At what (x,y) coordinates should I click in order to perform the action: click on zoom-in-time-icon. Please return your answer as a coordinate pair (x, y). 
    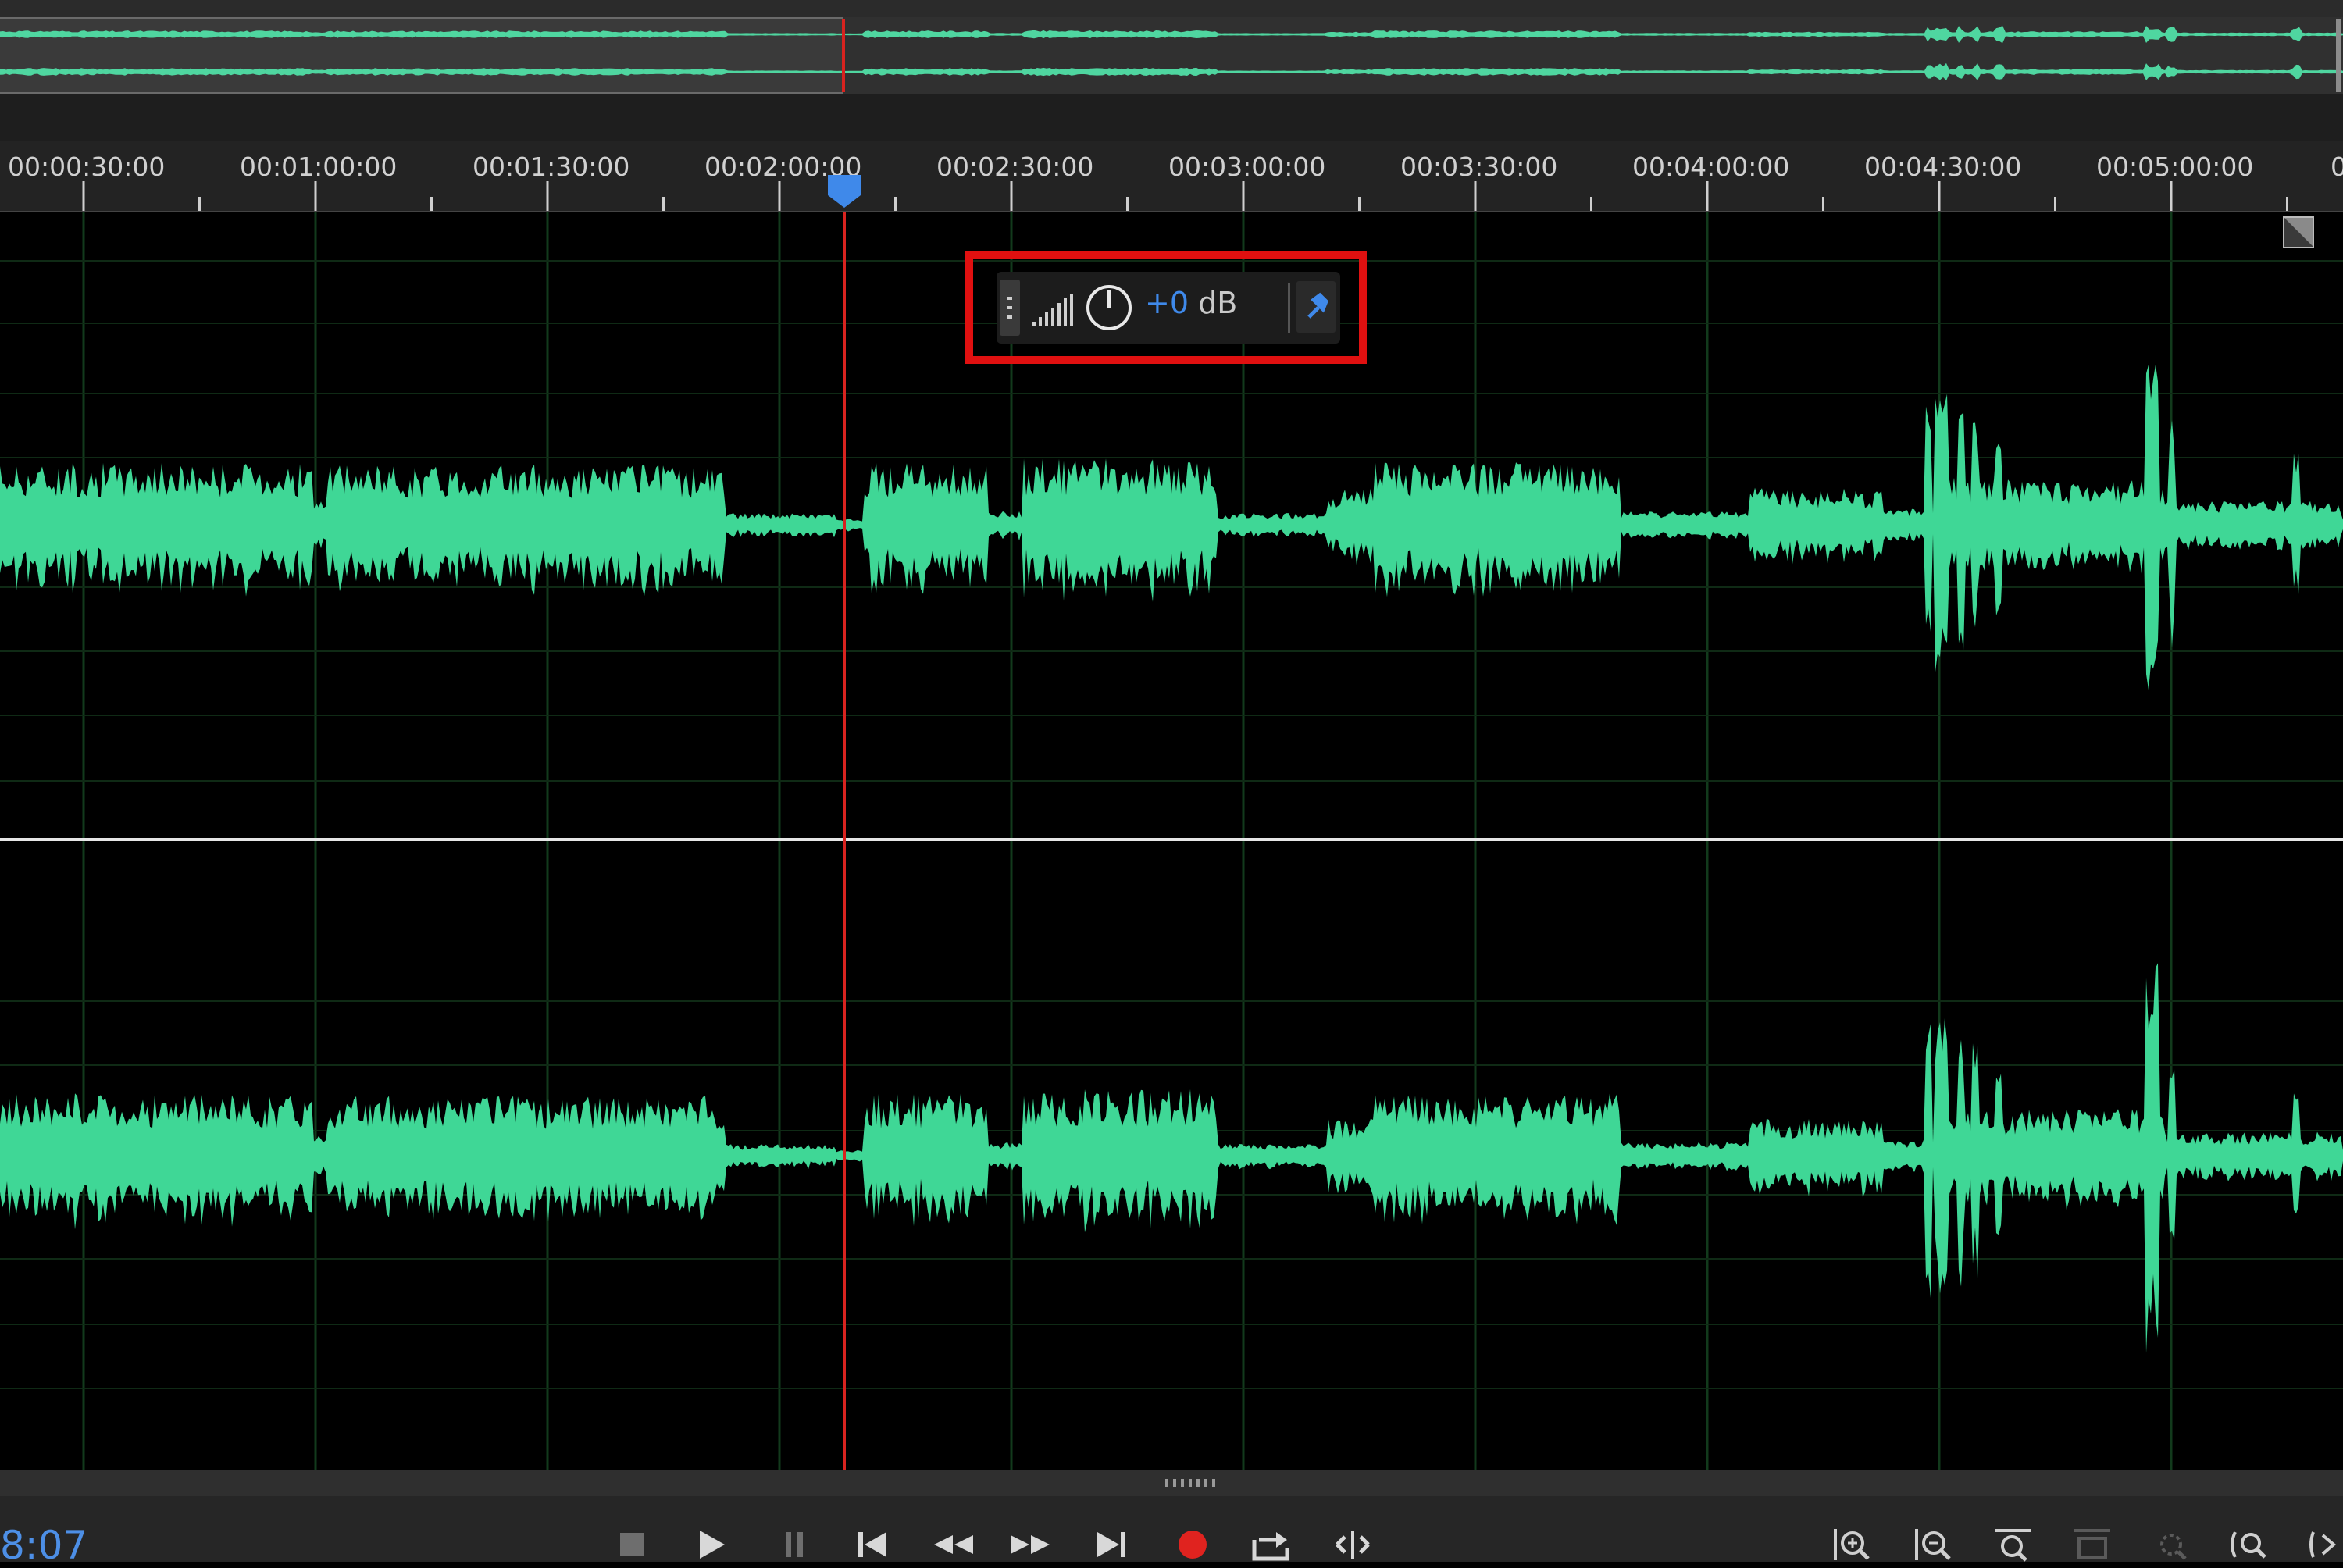
    Looking at the image, I should click on (2013, 1545).